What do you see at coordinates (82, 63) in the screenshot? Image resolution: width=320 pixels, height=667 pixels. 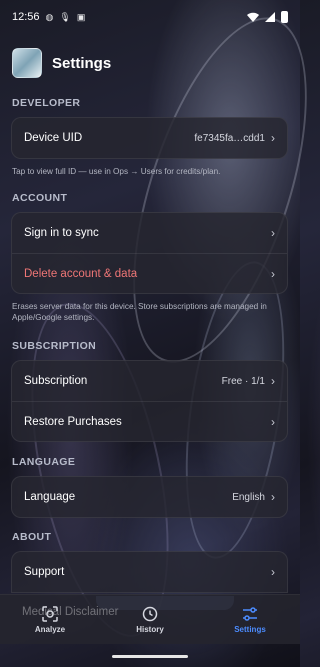 I see `page-title: Settings` at bounding box center [82, 63].